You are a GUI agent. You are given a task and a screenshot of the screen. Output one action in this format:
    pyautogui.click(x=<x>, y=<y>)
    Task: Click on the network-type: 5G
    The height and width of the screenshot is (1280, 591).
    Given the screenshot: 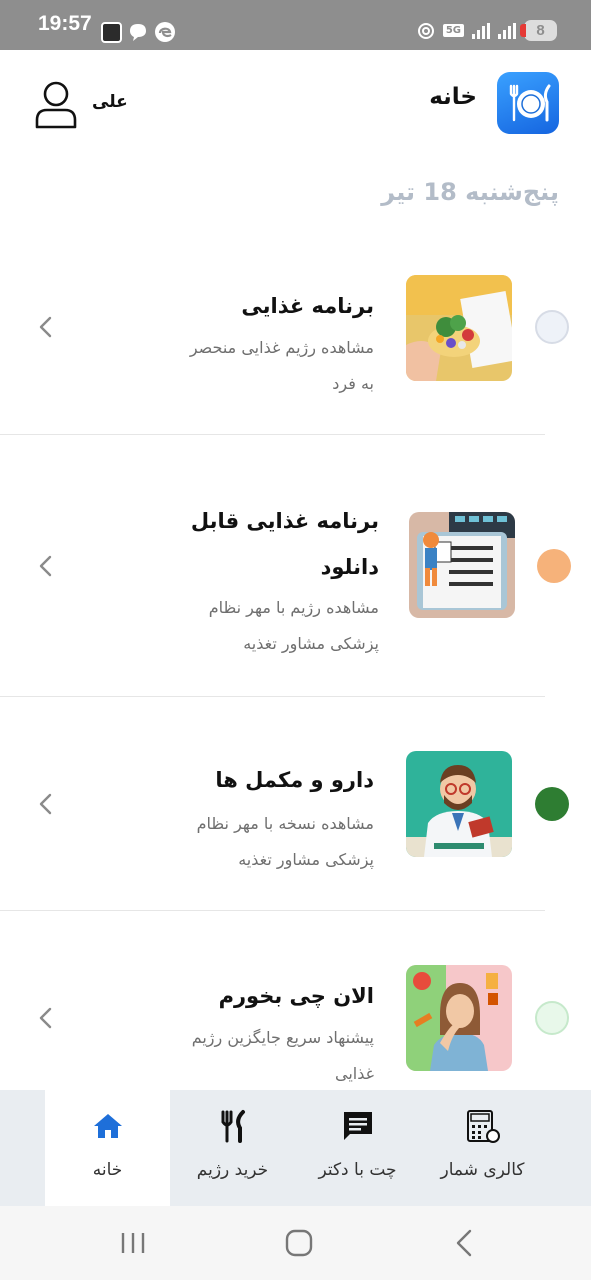 What is the action you would take?
    pyautogui.click(x=453, y=30)
    